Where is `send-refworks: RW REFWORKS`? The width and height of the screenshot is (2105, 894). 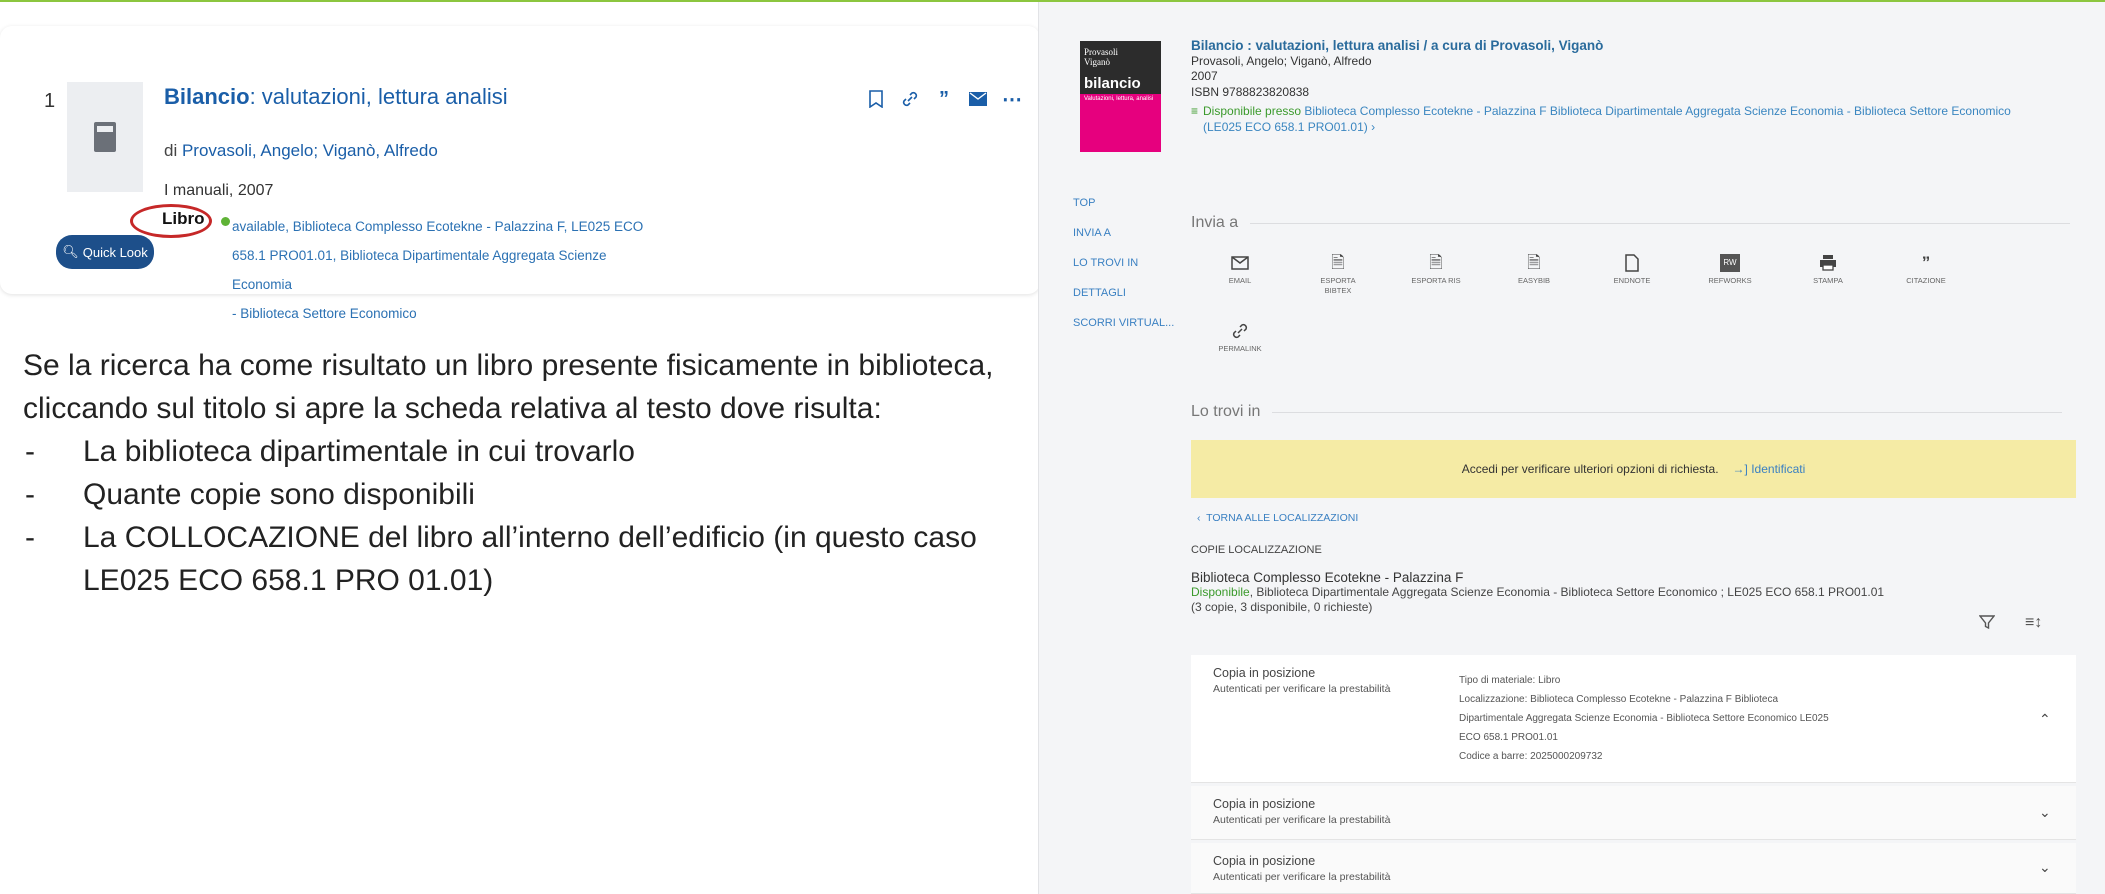
send-refworks: RW REFWORKS is located at coordinates (1730, 274).